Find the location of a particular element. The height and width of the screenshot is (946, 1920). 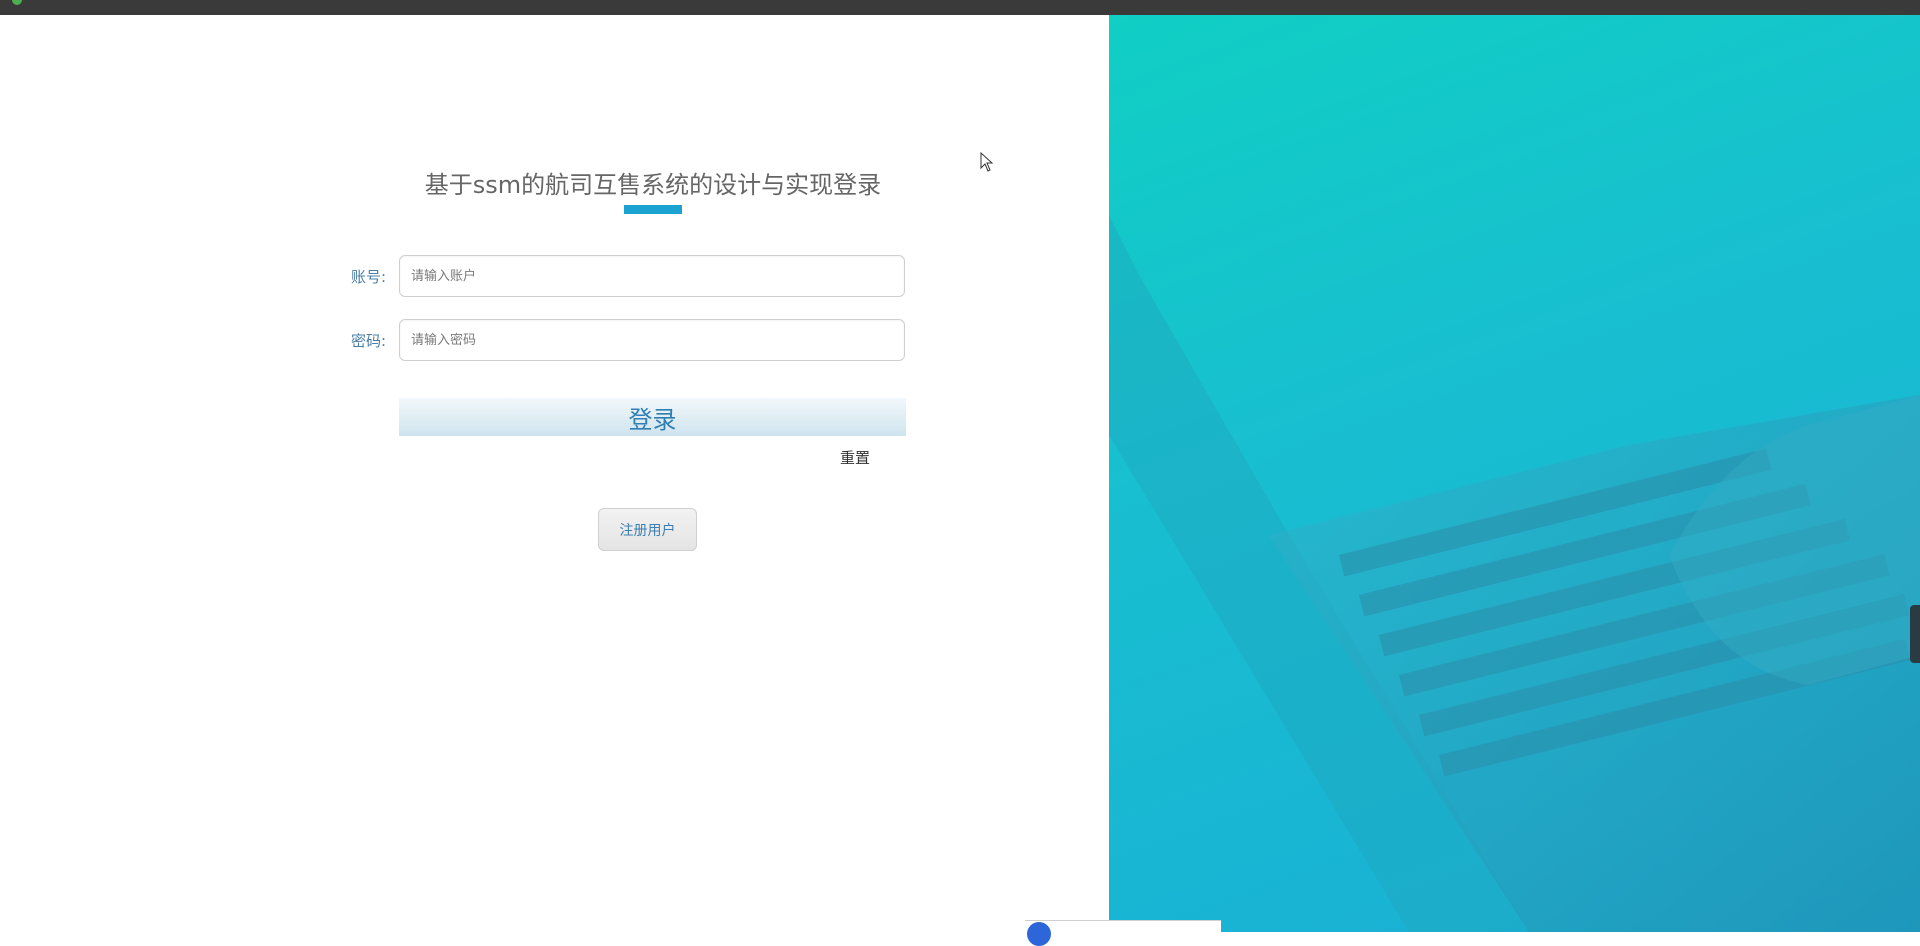

mouse-cursor-icon is located at coordinates (987, 163).